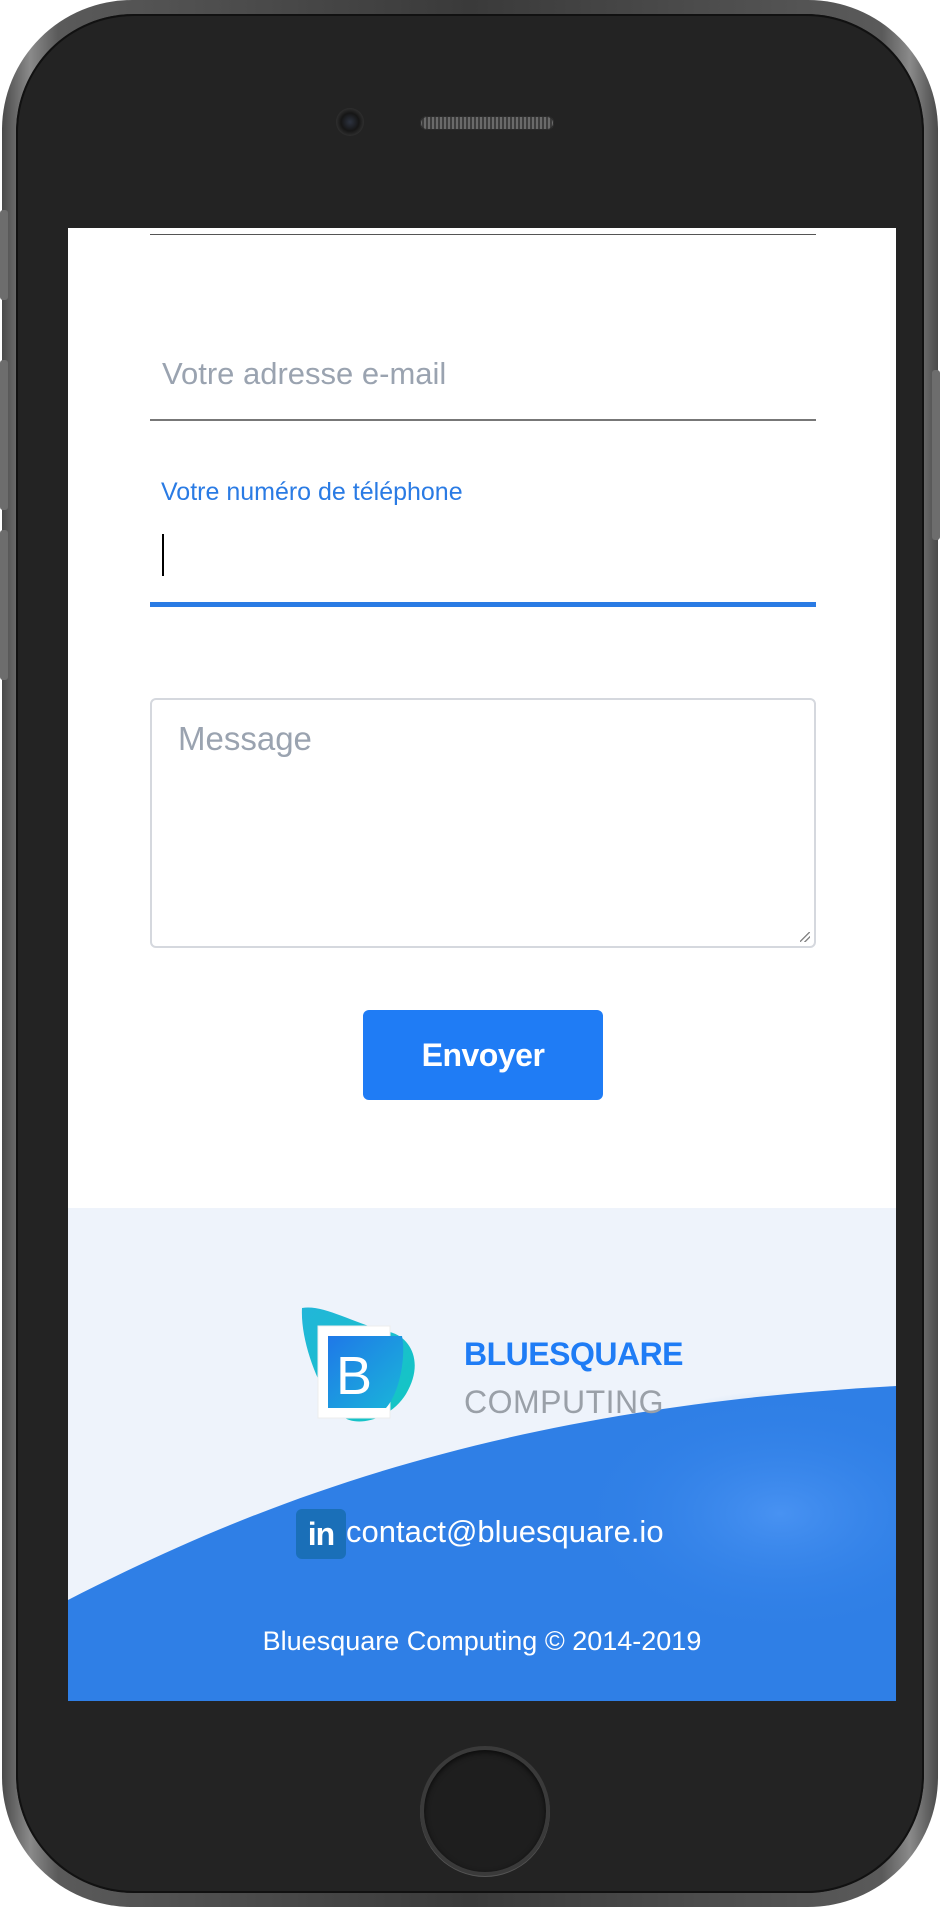 This screenshot has height=1907, width=940. What do you see at coordinates (4, 435) in the screenshot?
I see `volume-up-button` at bounding box center [4, 435].